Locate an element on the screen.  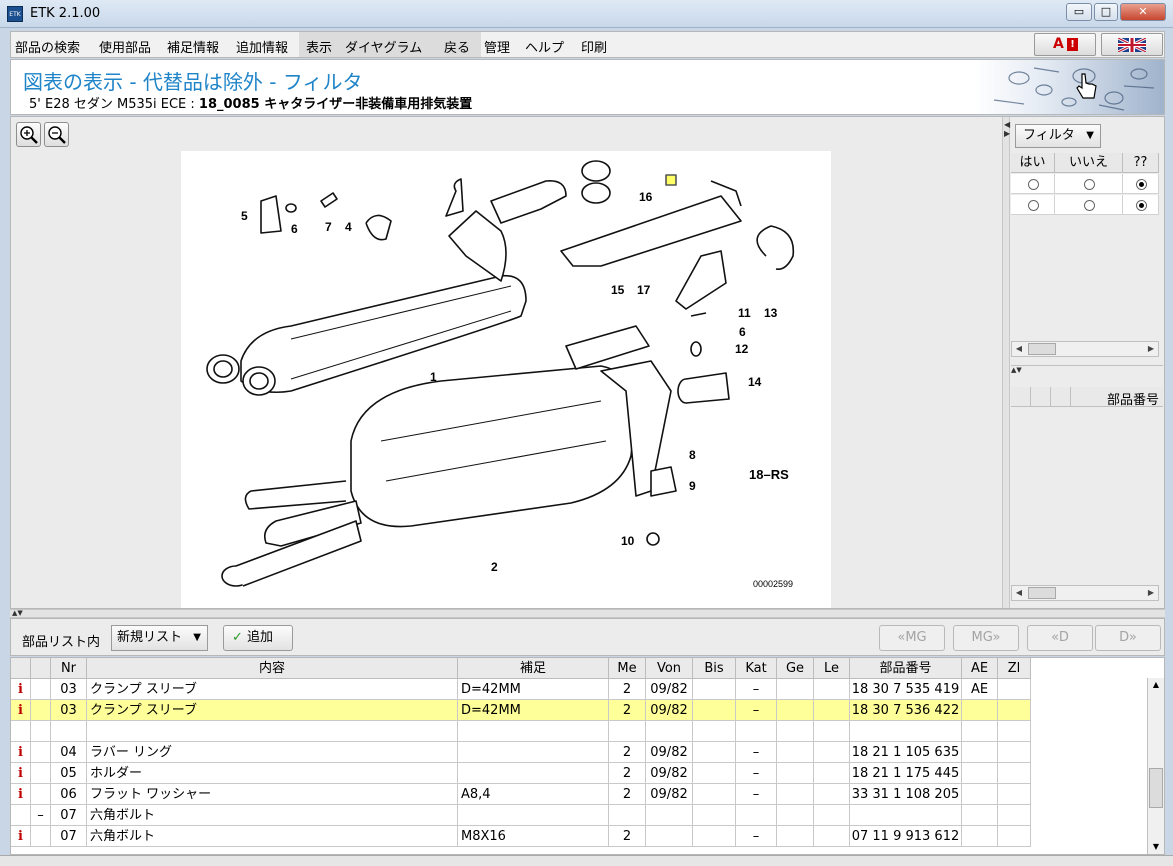
prev-mg-button: «MG is located at coordinates (912, 638).